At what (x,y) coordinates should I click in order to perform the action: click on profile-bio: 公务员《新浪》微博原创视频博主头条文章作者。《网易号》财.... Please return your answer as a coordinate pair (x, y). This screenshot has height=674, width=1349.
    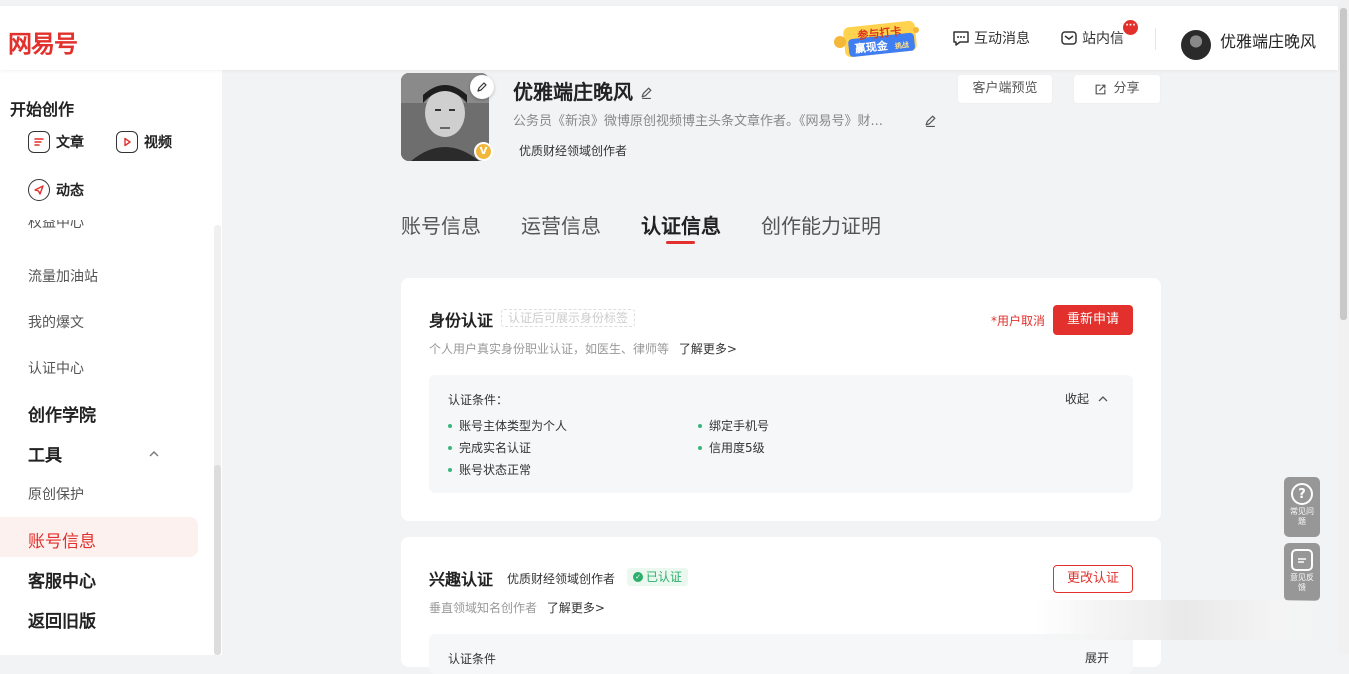
    Looking at the image, I should click on (698, 121).